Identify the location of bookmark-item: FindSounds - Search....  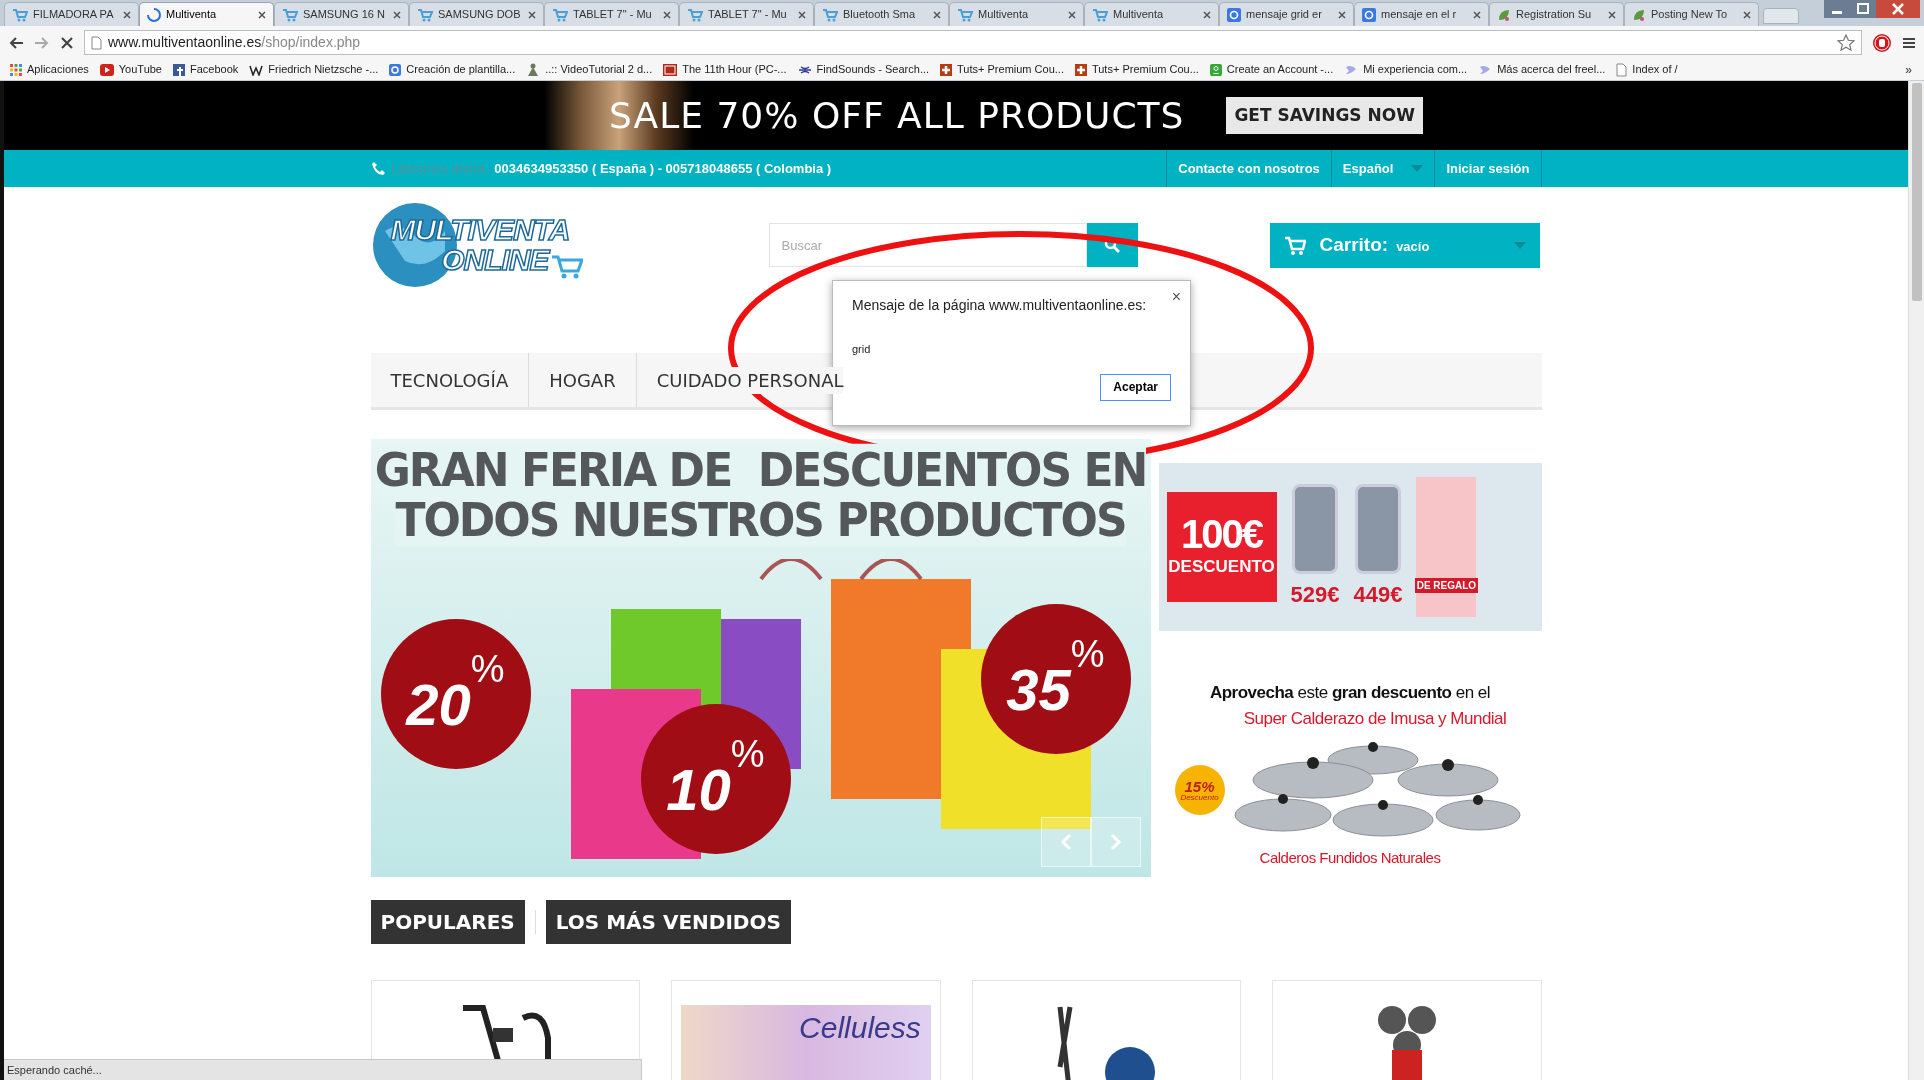
(863, 69).